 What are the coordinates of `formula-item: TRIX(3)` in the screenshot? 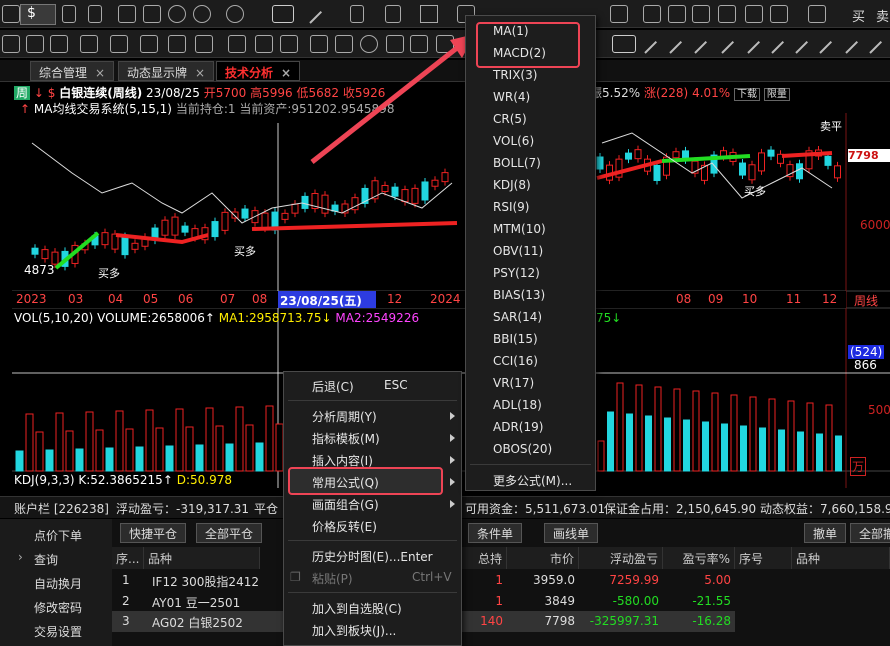 It's located at (515, 75).